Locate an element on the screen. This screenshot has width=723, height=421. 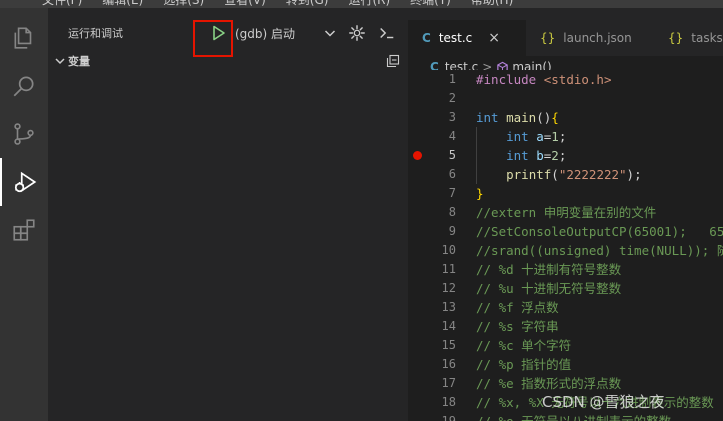
line-number: 19 is located at coordinates (448, 417).